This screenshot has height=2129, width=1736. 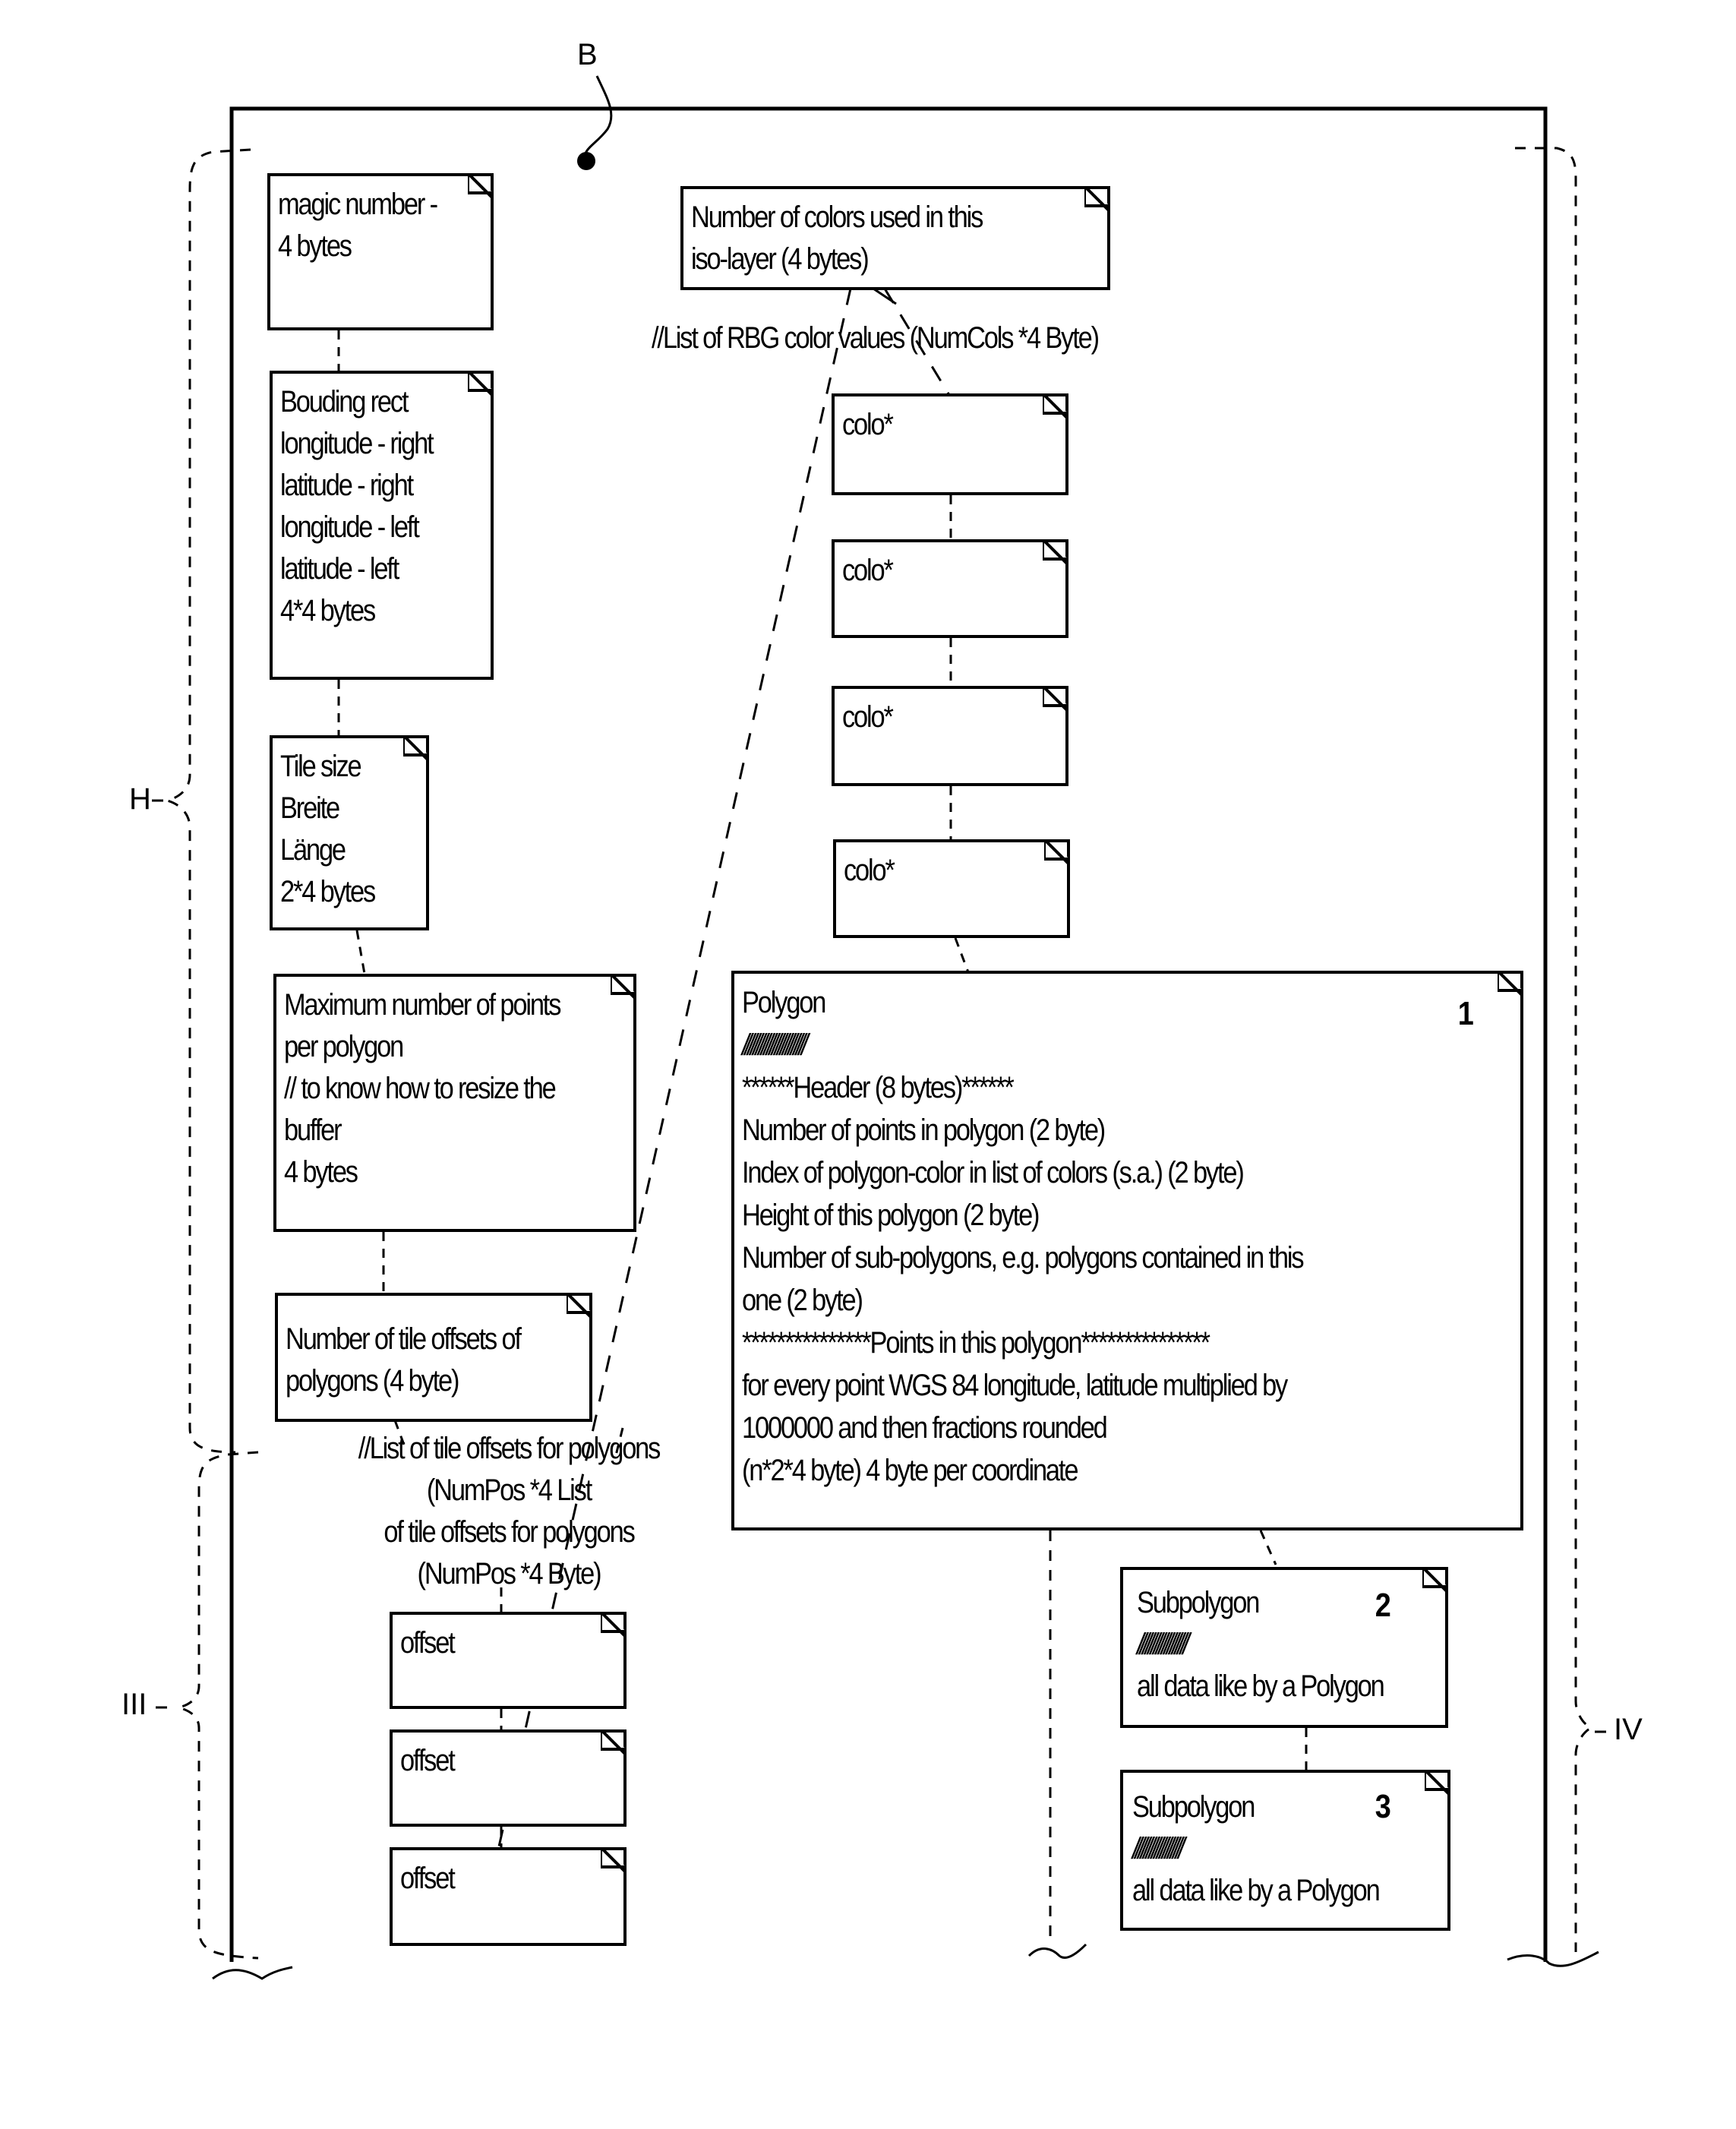 I want to click on frame-break-right, so click(x=1553, y=1959).